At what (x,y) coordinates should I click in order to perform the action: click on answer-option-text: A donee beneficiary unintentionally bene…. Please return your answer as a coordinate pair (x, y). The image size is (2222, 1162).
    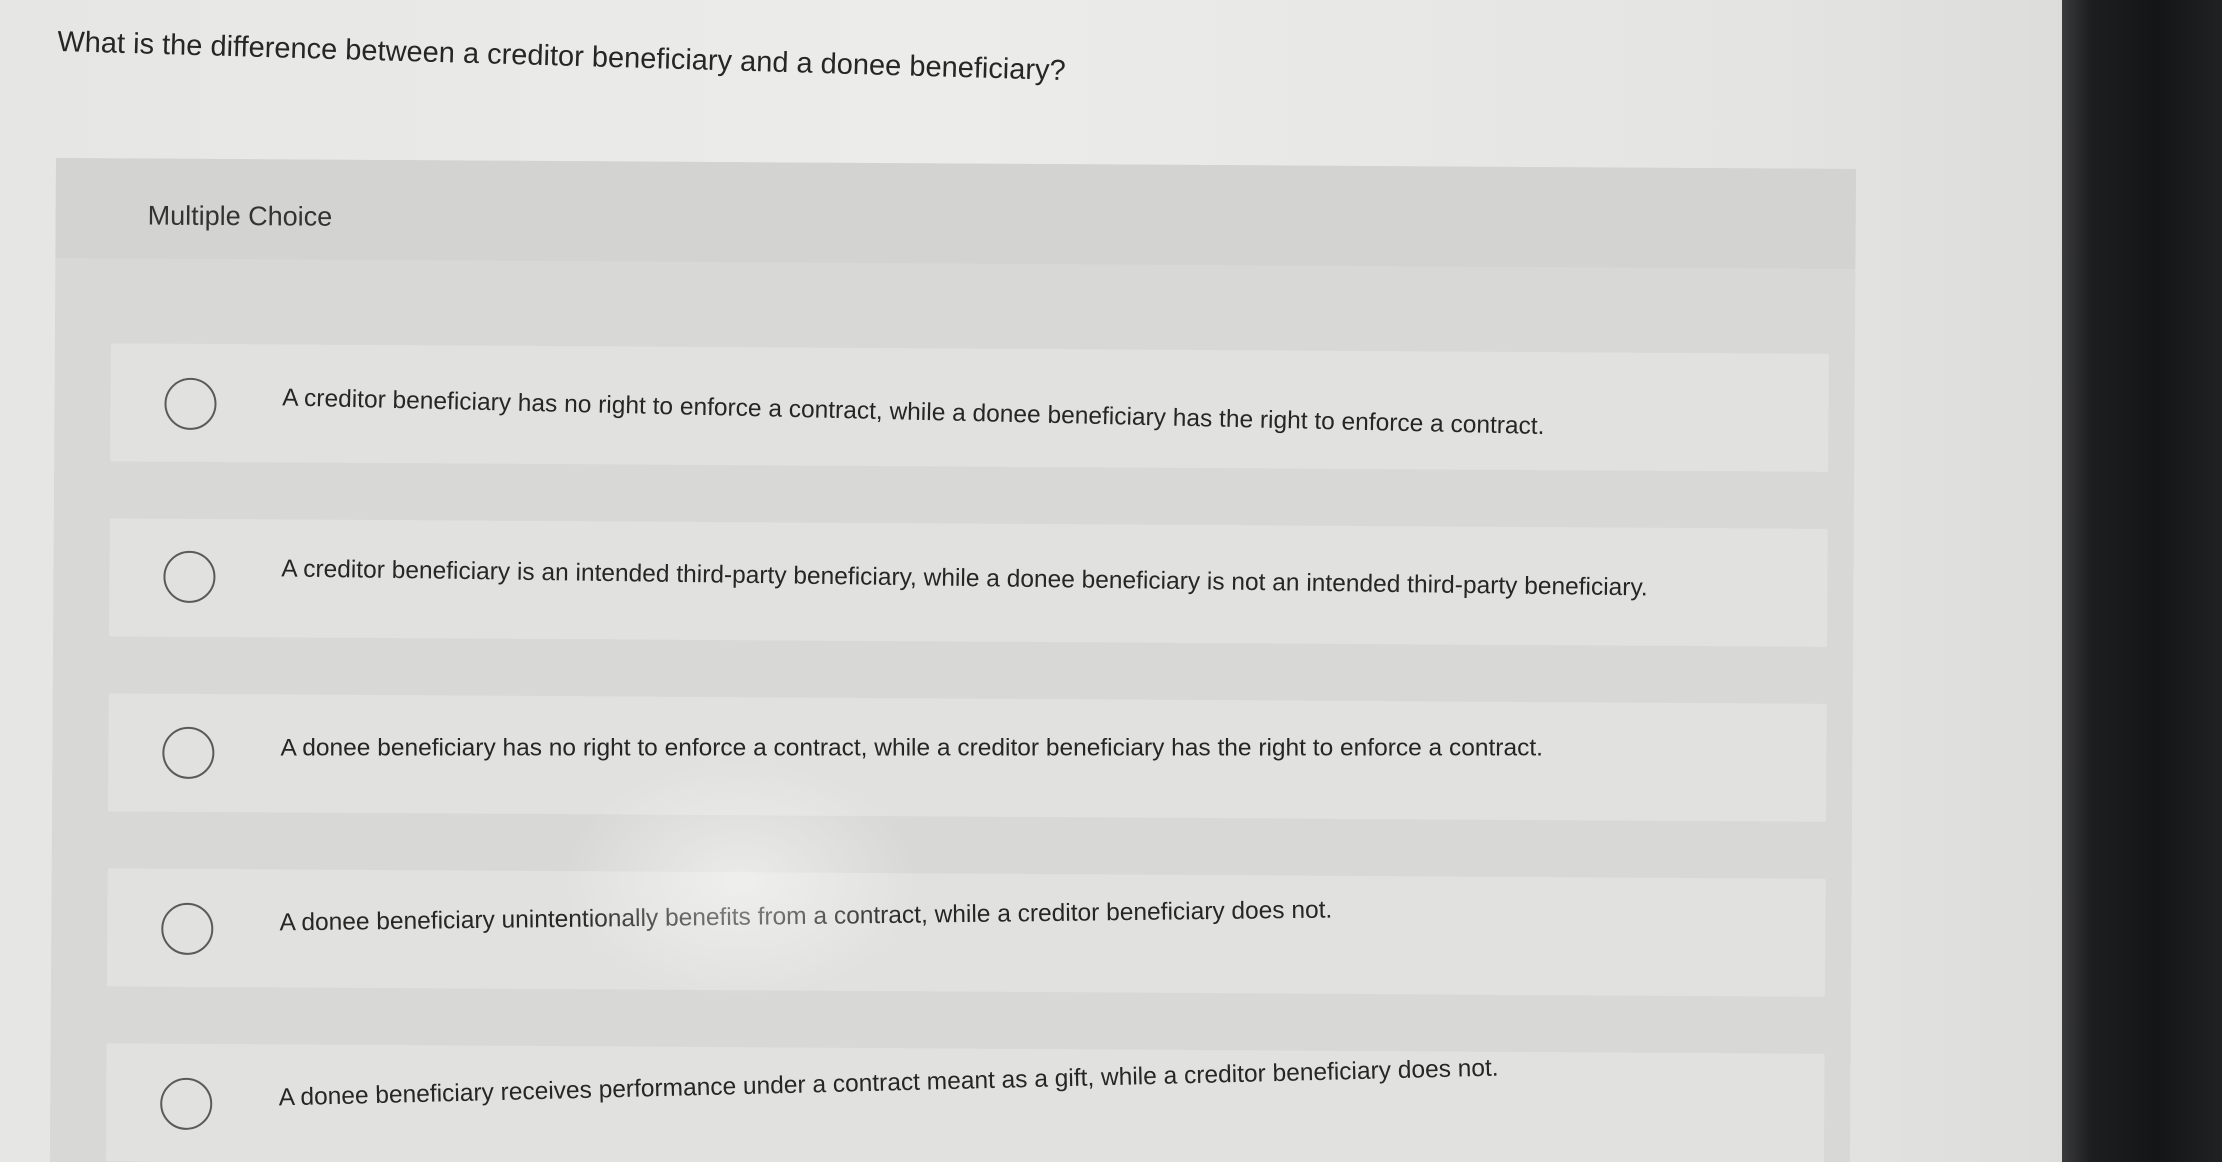
    Looking at the image, I should click on (806, 916).